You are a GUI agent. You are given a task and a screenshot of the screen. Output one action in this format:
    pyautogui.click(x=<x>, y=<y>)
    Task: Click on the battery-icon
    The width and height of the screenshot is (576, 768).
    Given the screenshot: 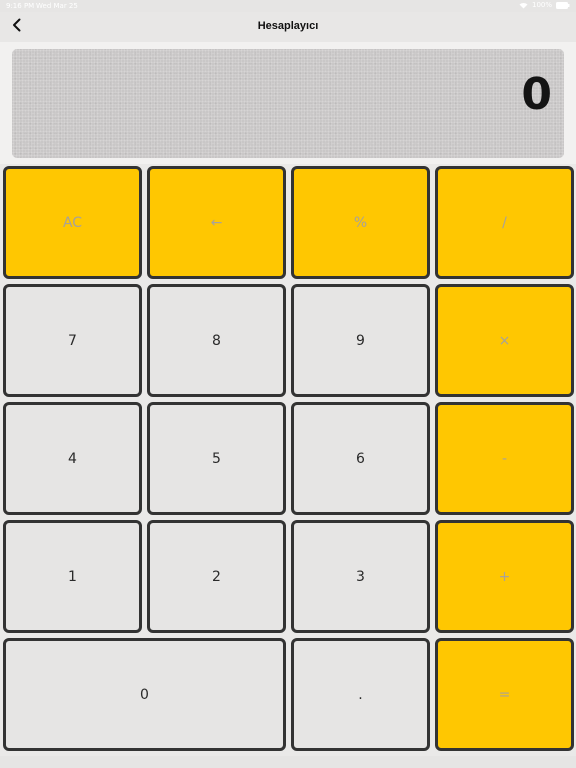 What is the action you would take?
    pyautogui.click(x=563, y=5)
    